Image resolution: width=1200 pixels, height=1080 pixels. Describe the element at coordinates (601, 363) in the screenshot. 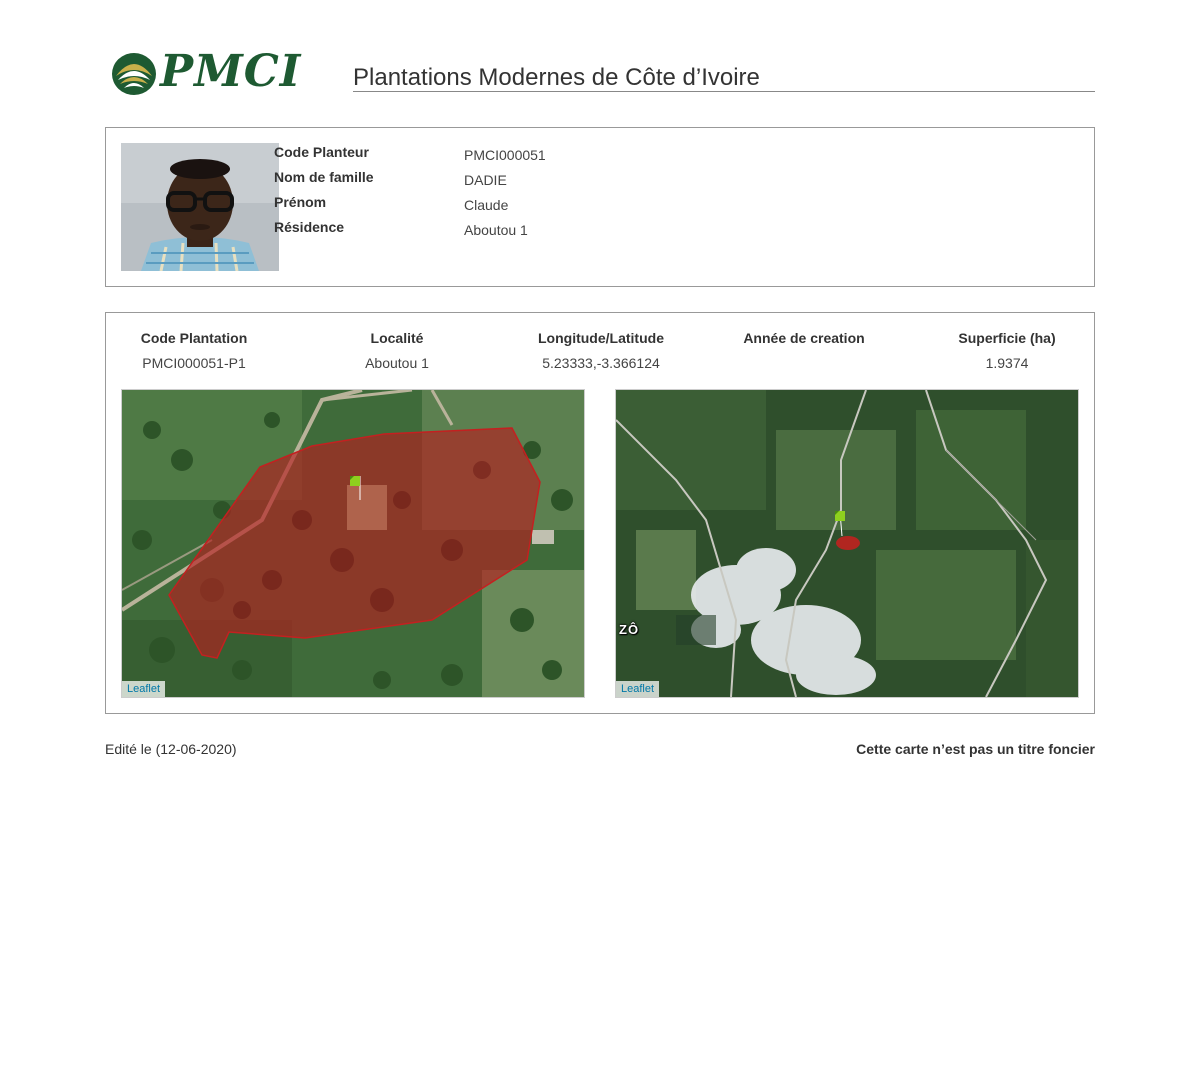

I see `column-value: 5.23333,-3.366124` at that location.